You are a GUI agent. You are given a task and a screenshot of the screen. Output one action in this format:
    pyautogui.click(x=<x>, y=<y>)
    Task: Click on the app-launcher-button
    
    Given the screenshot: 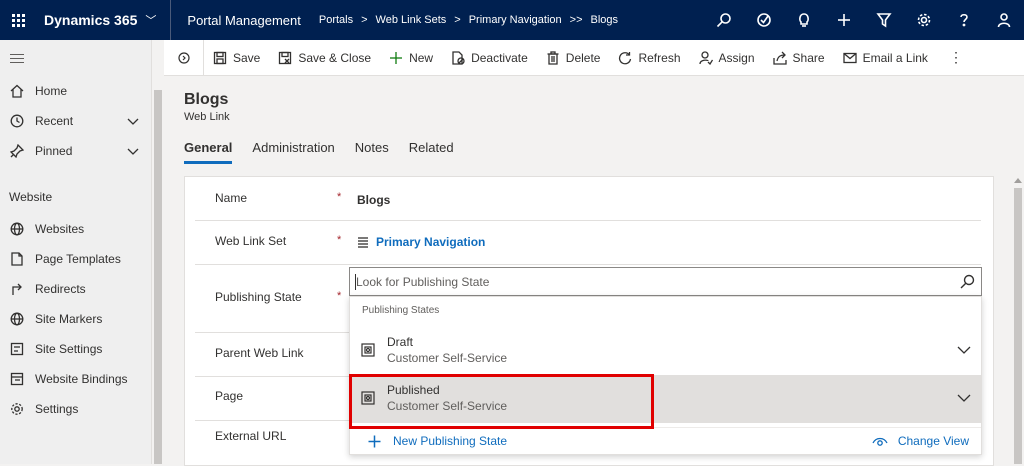 What is the action you would take?
    pyautogui.click(x=18, y=20)
    